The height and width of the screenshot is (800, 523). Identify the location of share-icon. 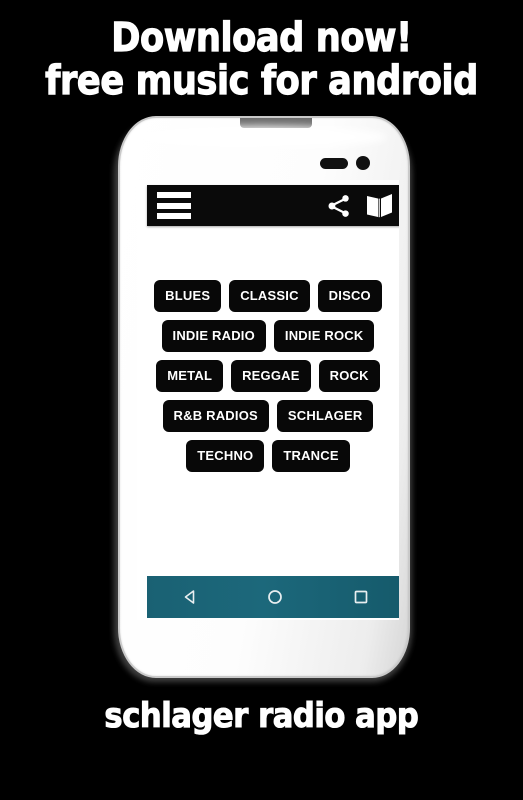
(339, 206).